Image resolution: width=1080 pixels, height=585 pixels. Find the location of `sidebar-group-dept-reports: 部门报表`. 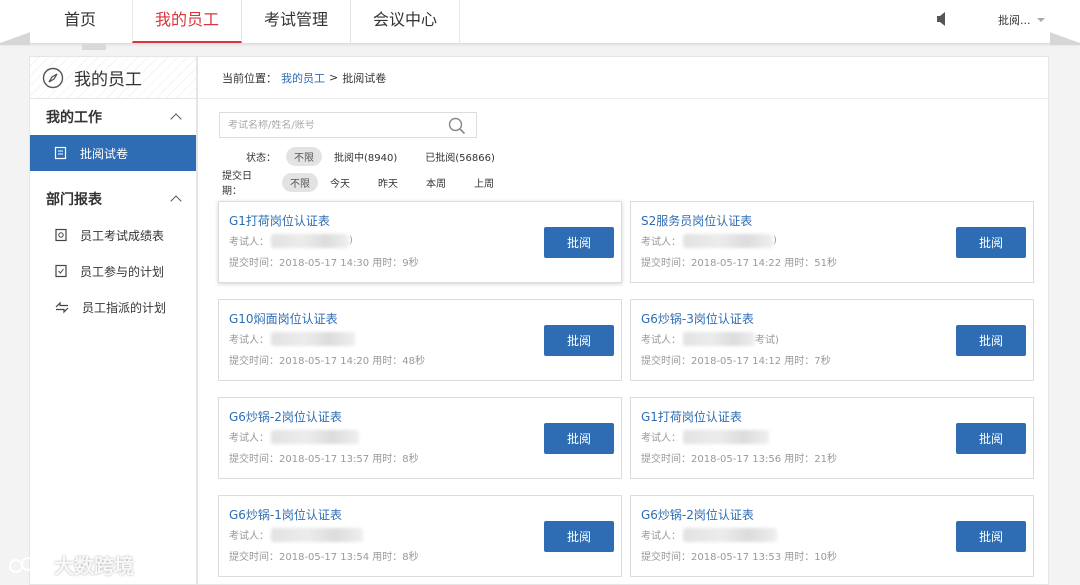

sidebar-group-dept-reports: 部门报表 is located at coordinates (113, 199).